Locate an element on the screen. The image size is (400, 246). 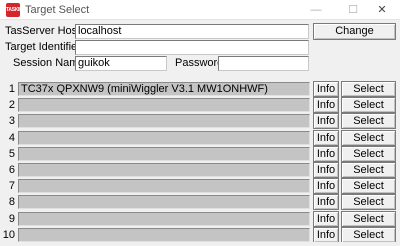
target-row-number: 2 is located at coordinates (11, 105).